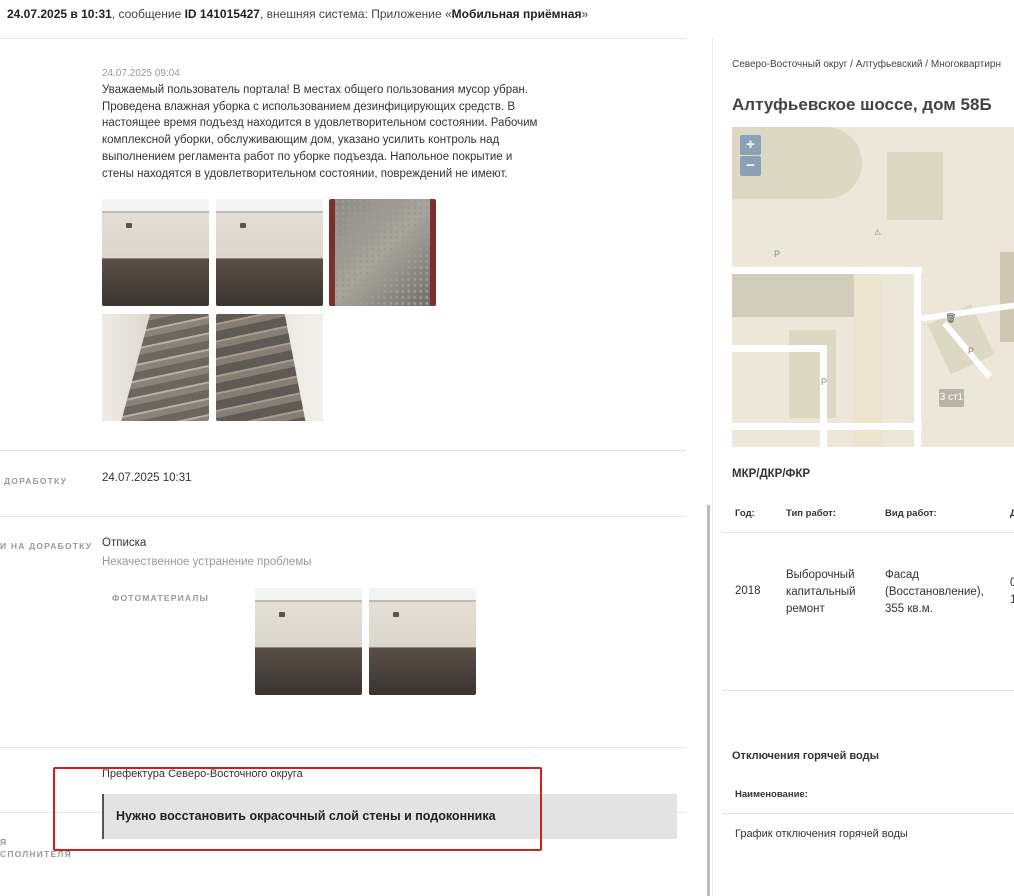 The image size is (1014, 896). Describe the element at coordinates (516, 14) in the screenshot. I see `external-system-name: Мобильная приёмная` at that location.